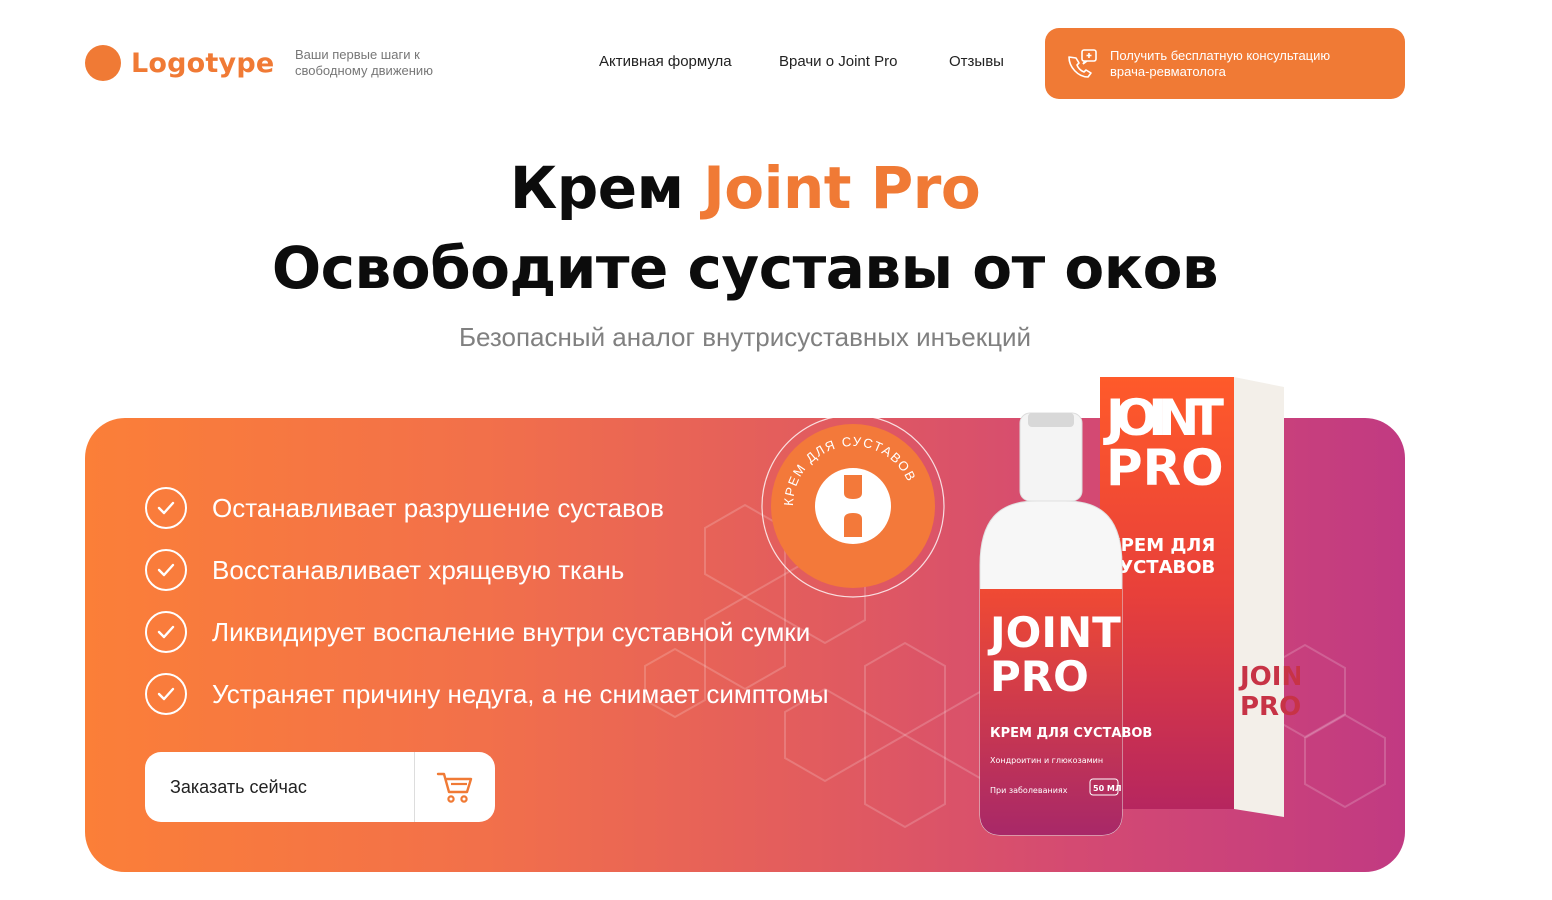  Describe the element at coordinates (665, 61) in the screenshot. I see `nav-active-formula: Активная формула` at that location.